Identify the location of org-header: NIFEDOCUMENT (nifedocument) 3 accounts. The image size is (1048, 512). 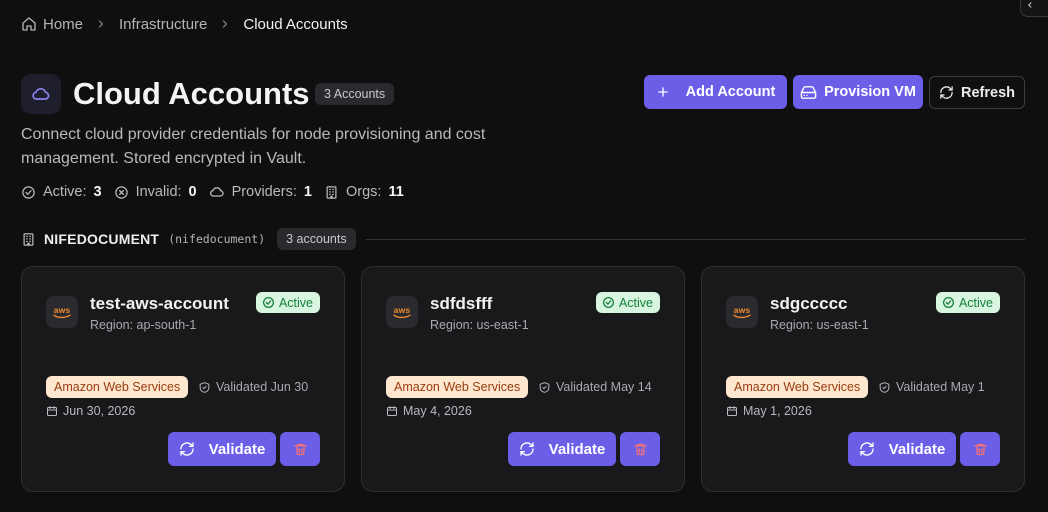
(188, 239).